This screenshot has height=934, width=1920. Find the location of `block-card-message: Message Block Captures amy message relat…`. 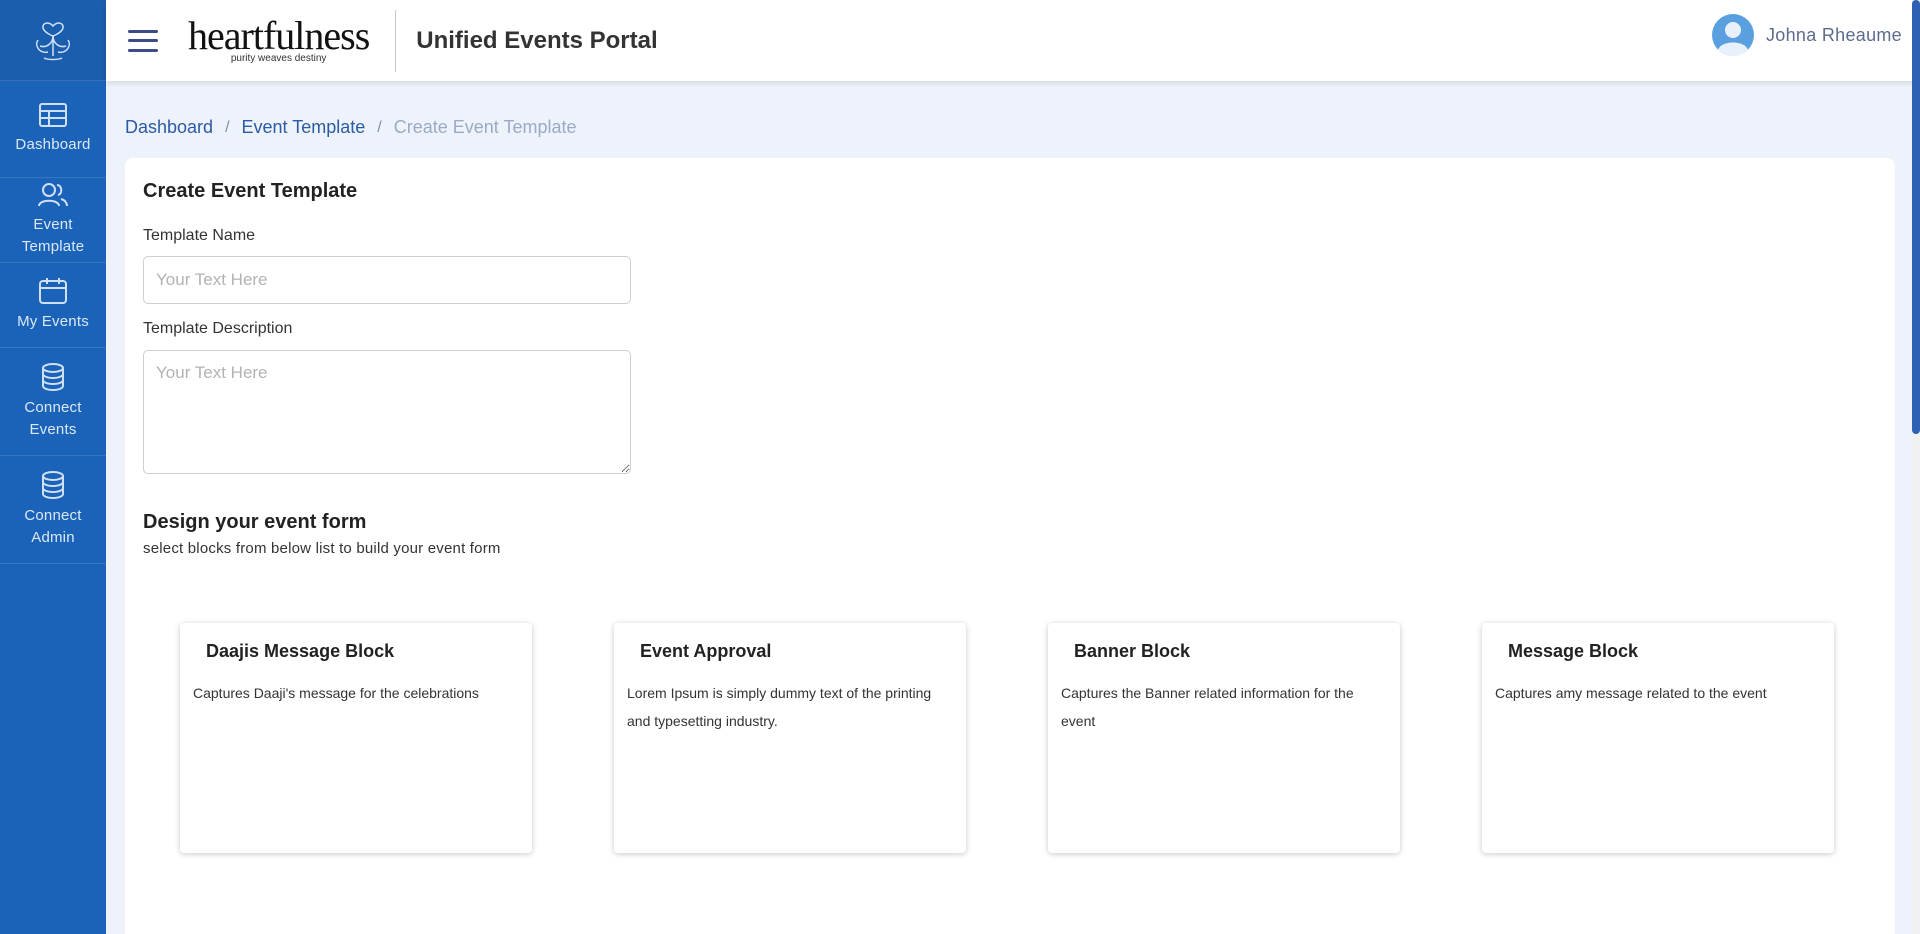

block-card-message: Message Block Captures amy message relat… is located at coordinates (1658, 738).